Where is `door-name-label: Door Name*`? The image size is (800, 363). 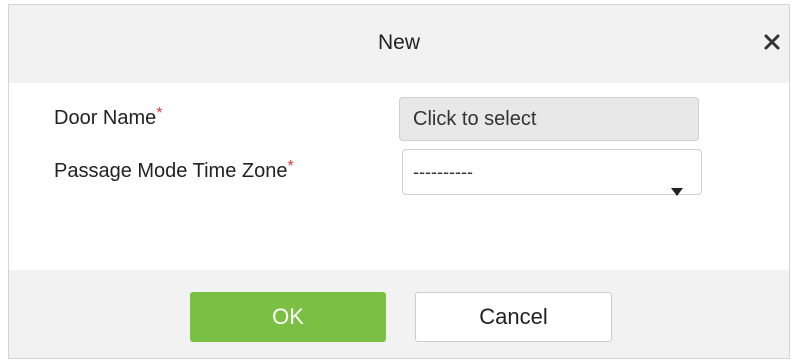 door-name-label: Door Name* is located at coordinates (108, 117).